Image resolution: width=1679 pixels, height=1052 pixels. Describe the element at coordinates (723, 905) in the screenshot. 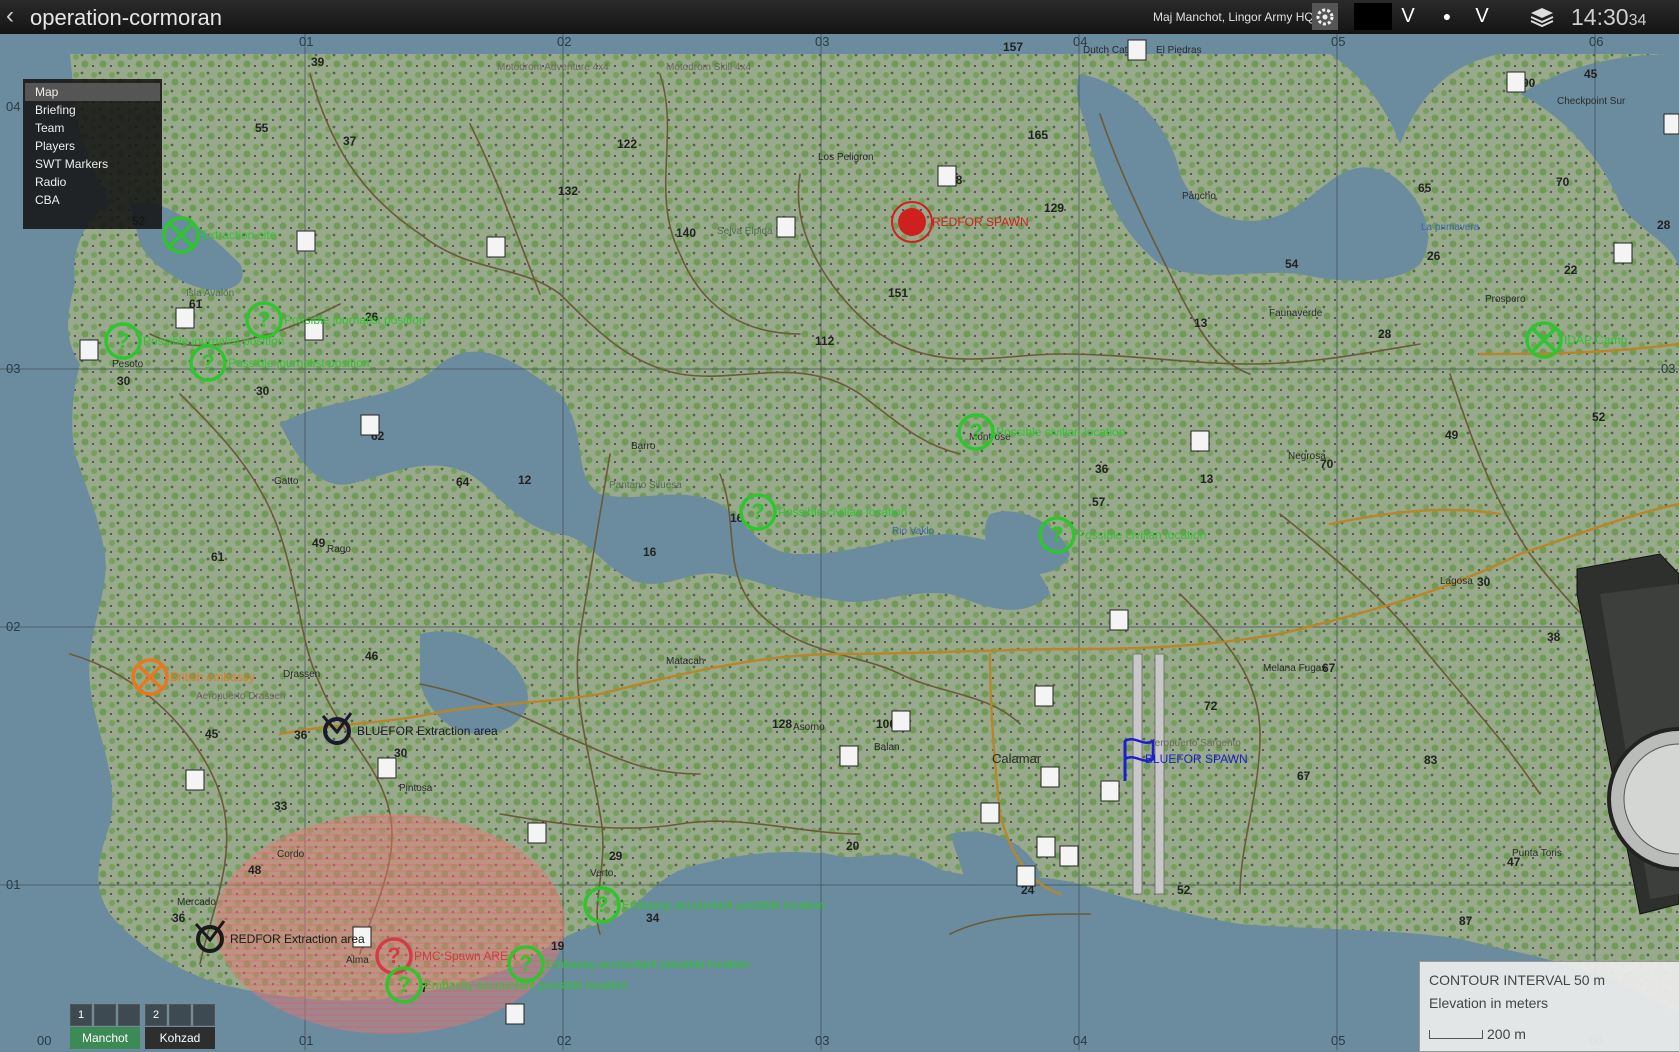

I see `marker-label: Embassy accountant possible location` at that location.